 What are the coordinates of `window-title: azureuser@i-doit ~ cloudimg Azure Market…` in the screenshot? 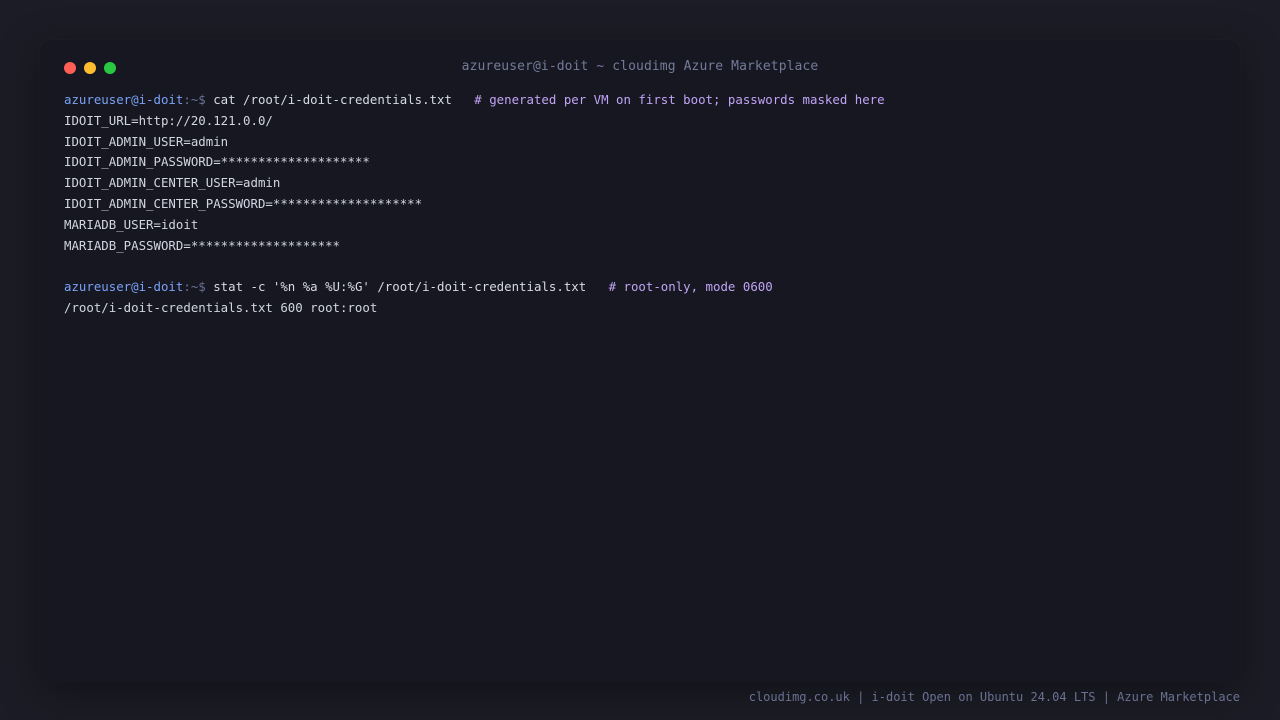 It's located at (640, 66).